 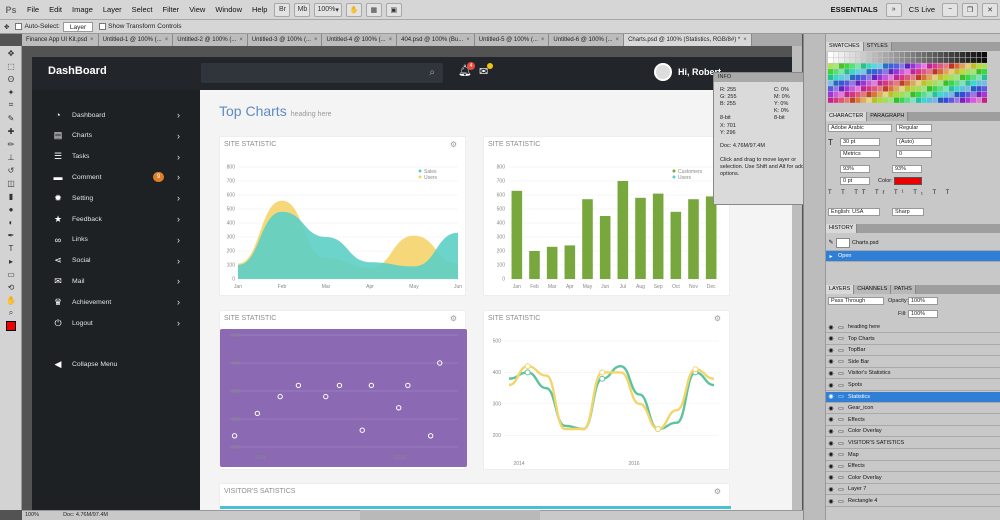 I want to click on text-style-buttons: T T TT Tr T¹ T₁ T T, so click(x=890, y=193).